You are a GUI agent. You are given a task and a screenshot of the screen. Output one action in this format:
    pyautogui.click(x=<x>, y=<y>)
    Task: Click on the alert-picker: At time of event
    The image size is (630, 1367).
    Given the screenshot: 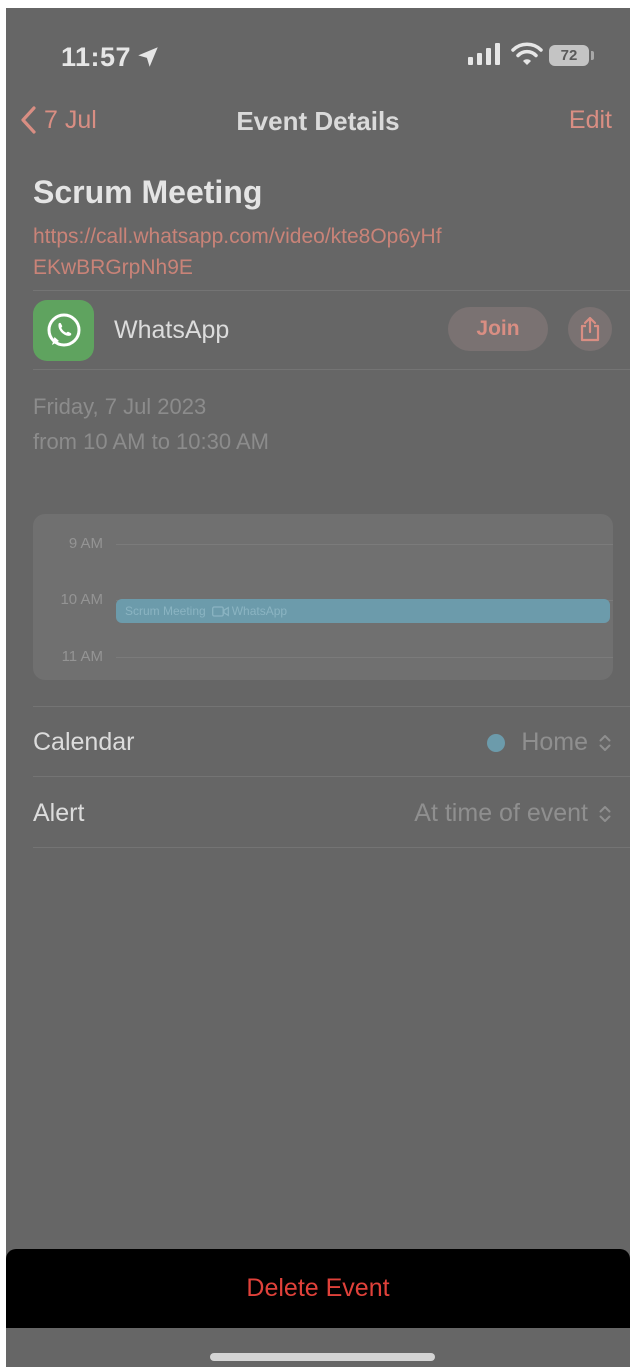 What is the action you would take?
    pyautogui.click(x=513, y=813)
    